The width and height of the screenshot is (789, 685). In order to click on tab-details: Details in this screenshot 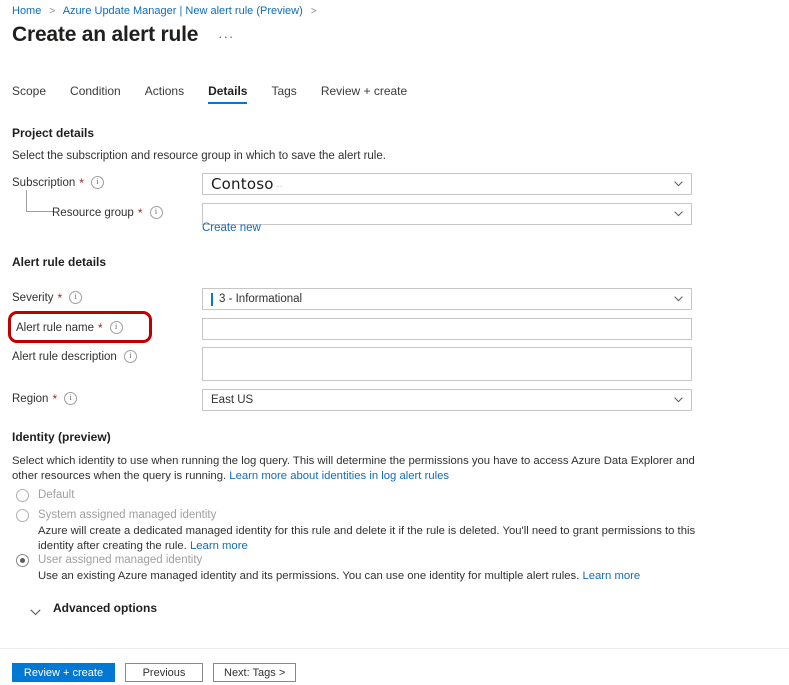, I will do `click(228, 94)`.